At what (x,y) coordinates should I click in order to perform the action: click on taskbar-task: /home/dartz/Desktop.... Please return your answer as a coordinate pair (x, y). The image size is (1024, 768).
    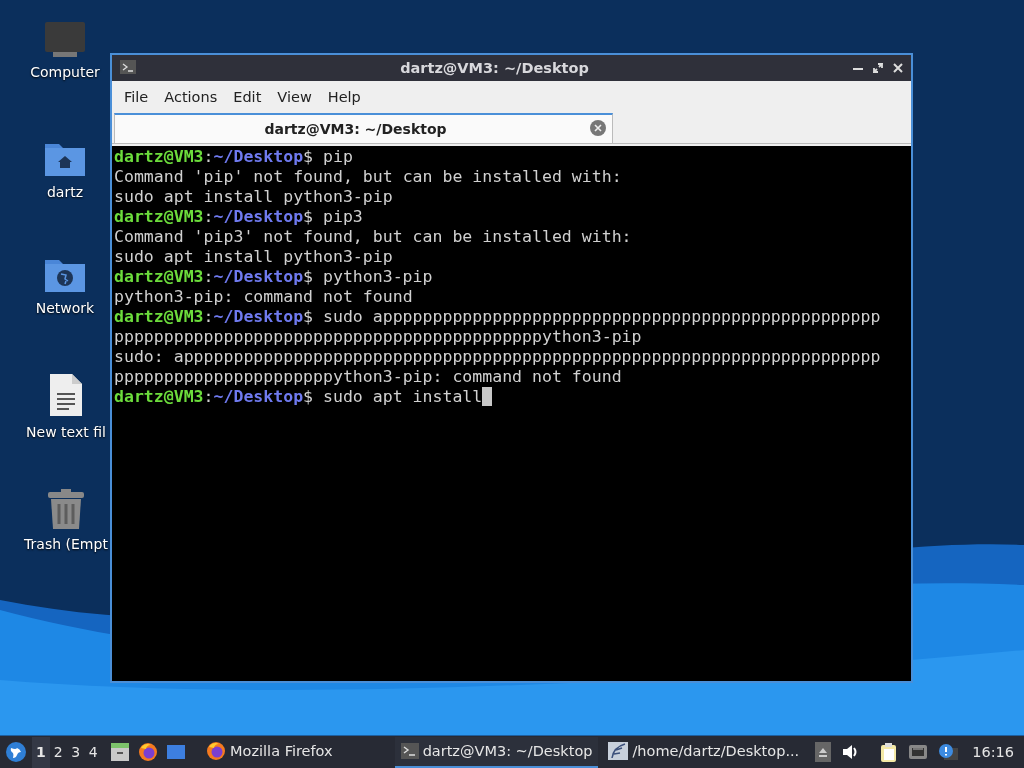
    Looking at the image, I should click on (704, 752).